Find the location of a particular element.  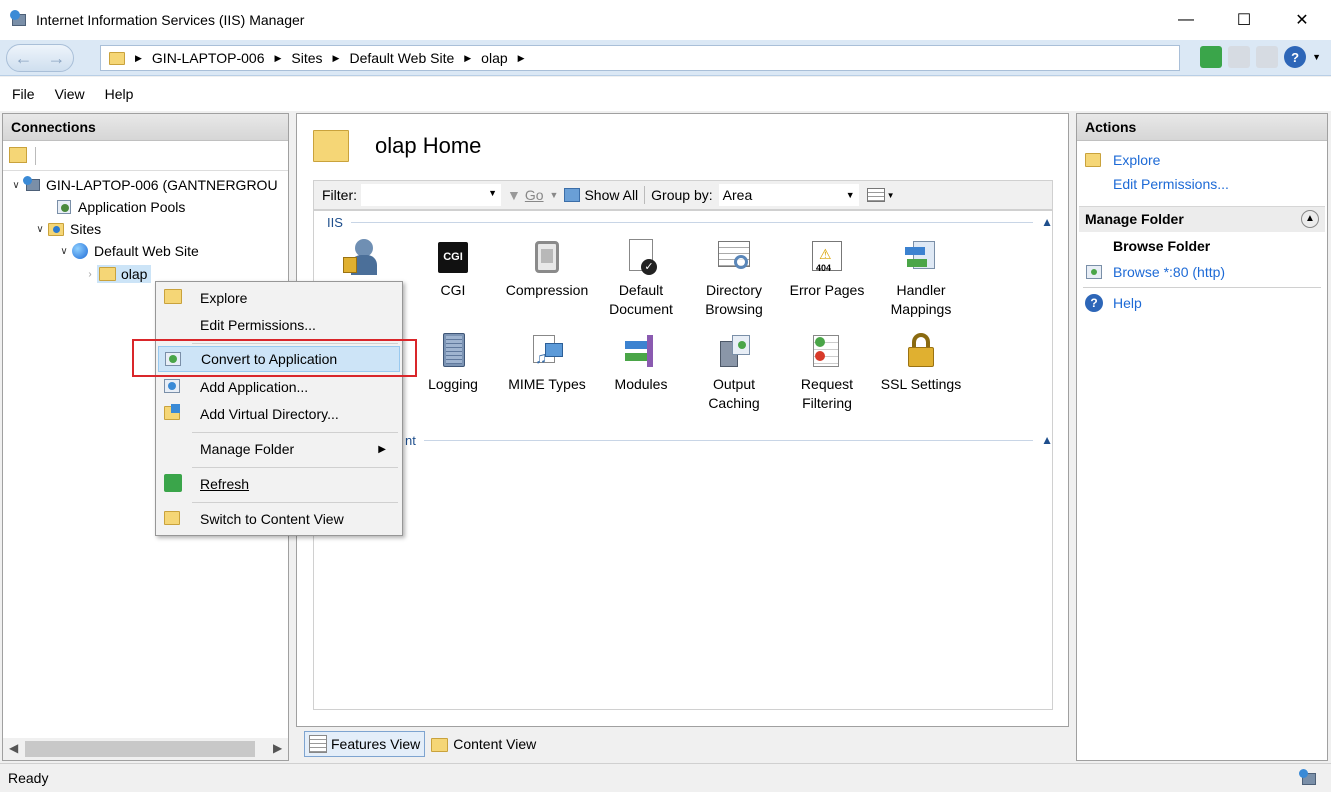

menu-item-refresh: Refresh is located at coordinates (279, 484).